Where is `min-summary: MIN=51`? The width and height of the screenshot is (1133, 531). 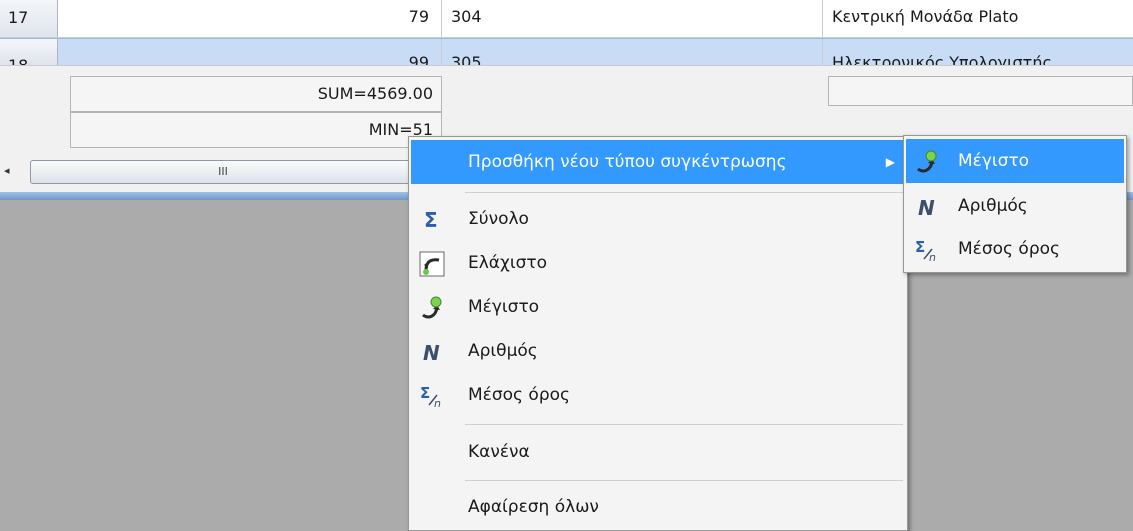 min-summary: MIN=51 is located at coordinates (256, 130).